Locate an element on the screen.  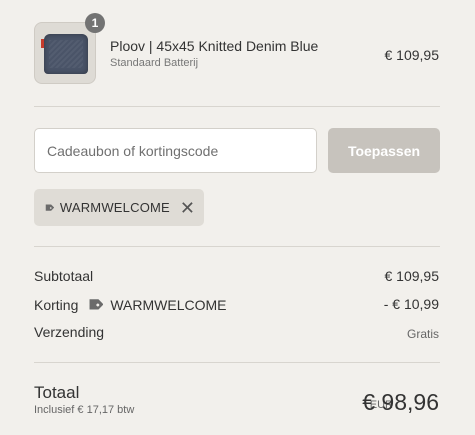
quantity-badge: 1 is located at coordinates (95, 23).